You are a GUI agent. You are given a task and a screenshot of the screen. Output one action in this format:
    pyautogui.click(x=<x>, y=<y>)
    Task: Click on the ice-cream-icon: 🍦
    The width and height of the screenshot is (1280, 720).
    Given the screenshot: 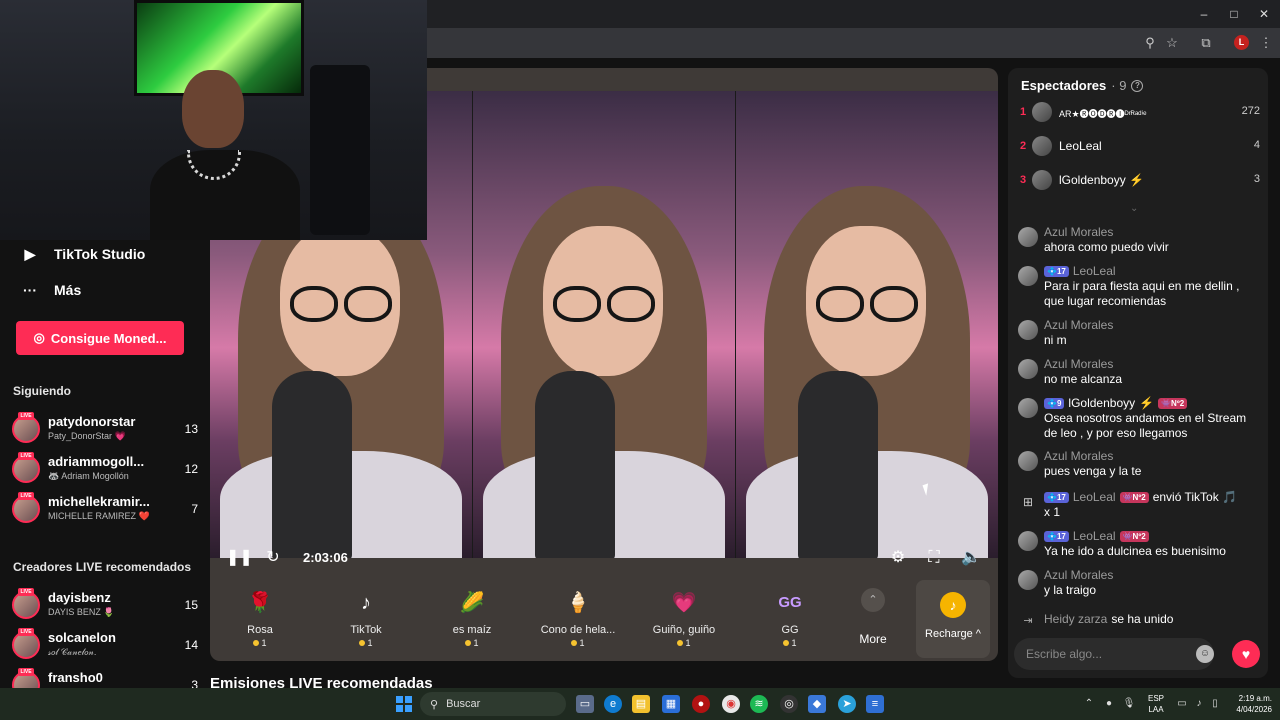 What is the action you would take?
    pyautogui.click(x=578, y=603)
    